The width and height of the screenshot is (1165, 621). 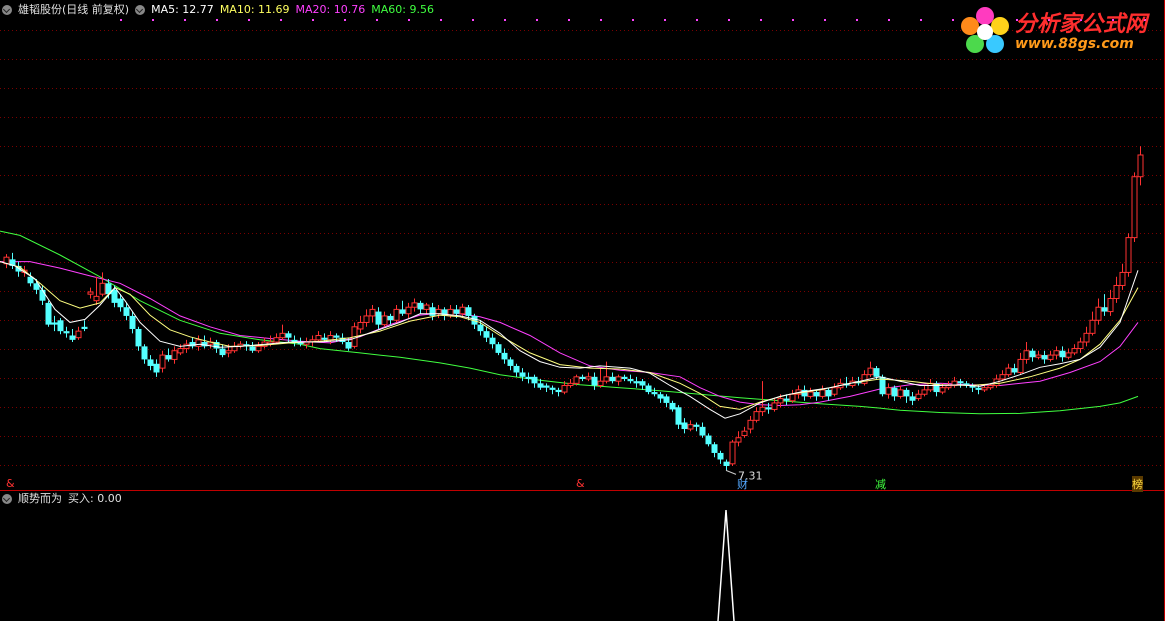 What do you see at coordinates (742, 484) in the screenshot?
I see `event-mark: 财` at bounding box center [742, 484].